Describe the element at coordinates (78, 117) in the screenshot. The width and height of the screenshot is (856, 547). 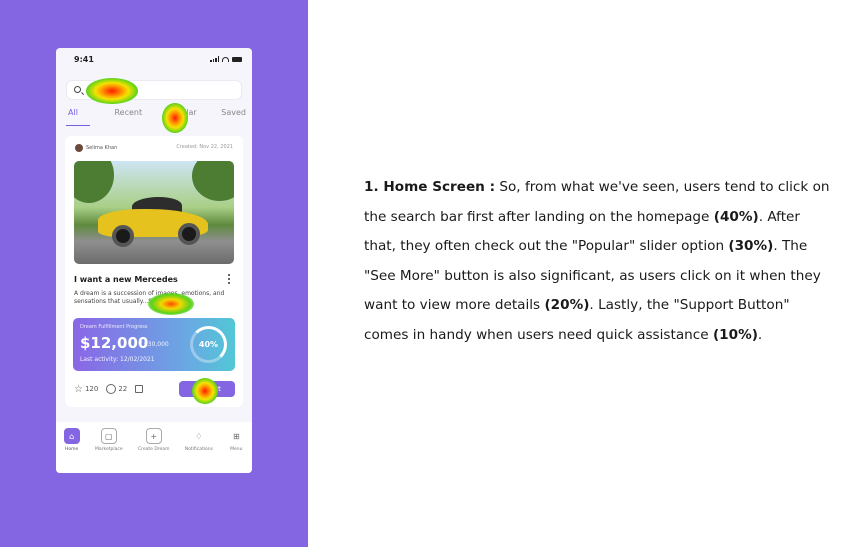
I see `tab-all: All` at that location.